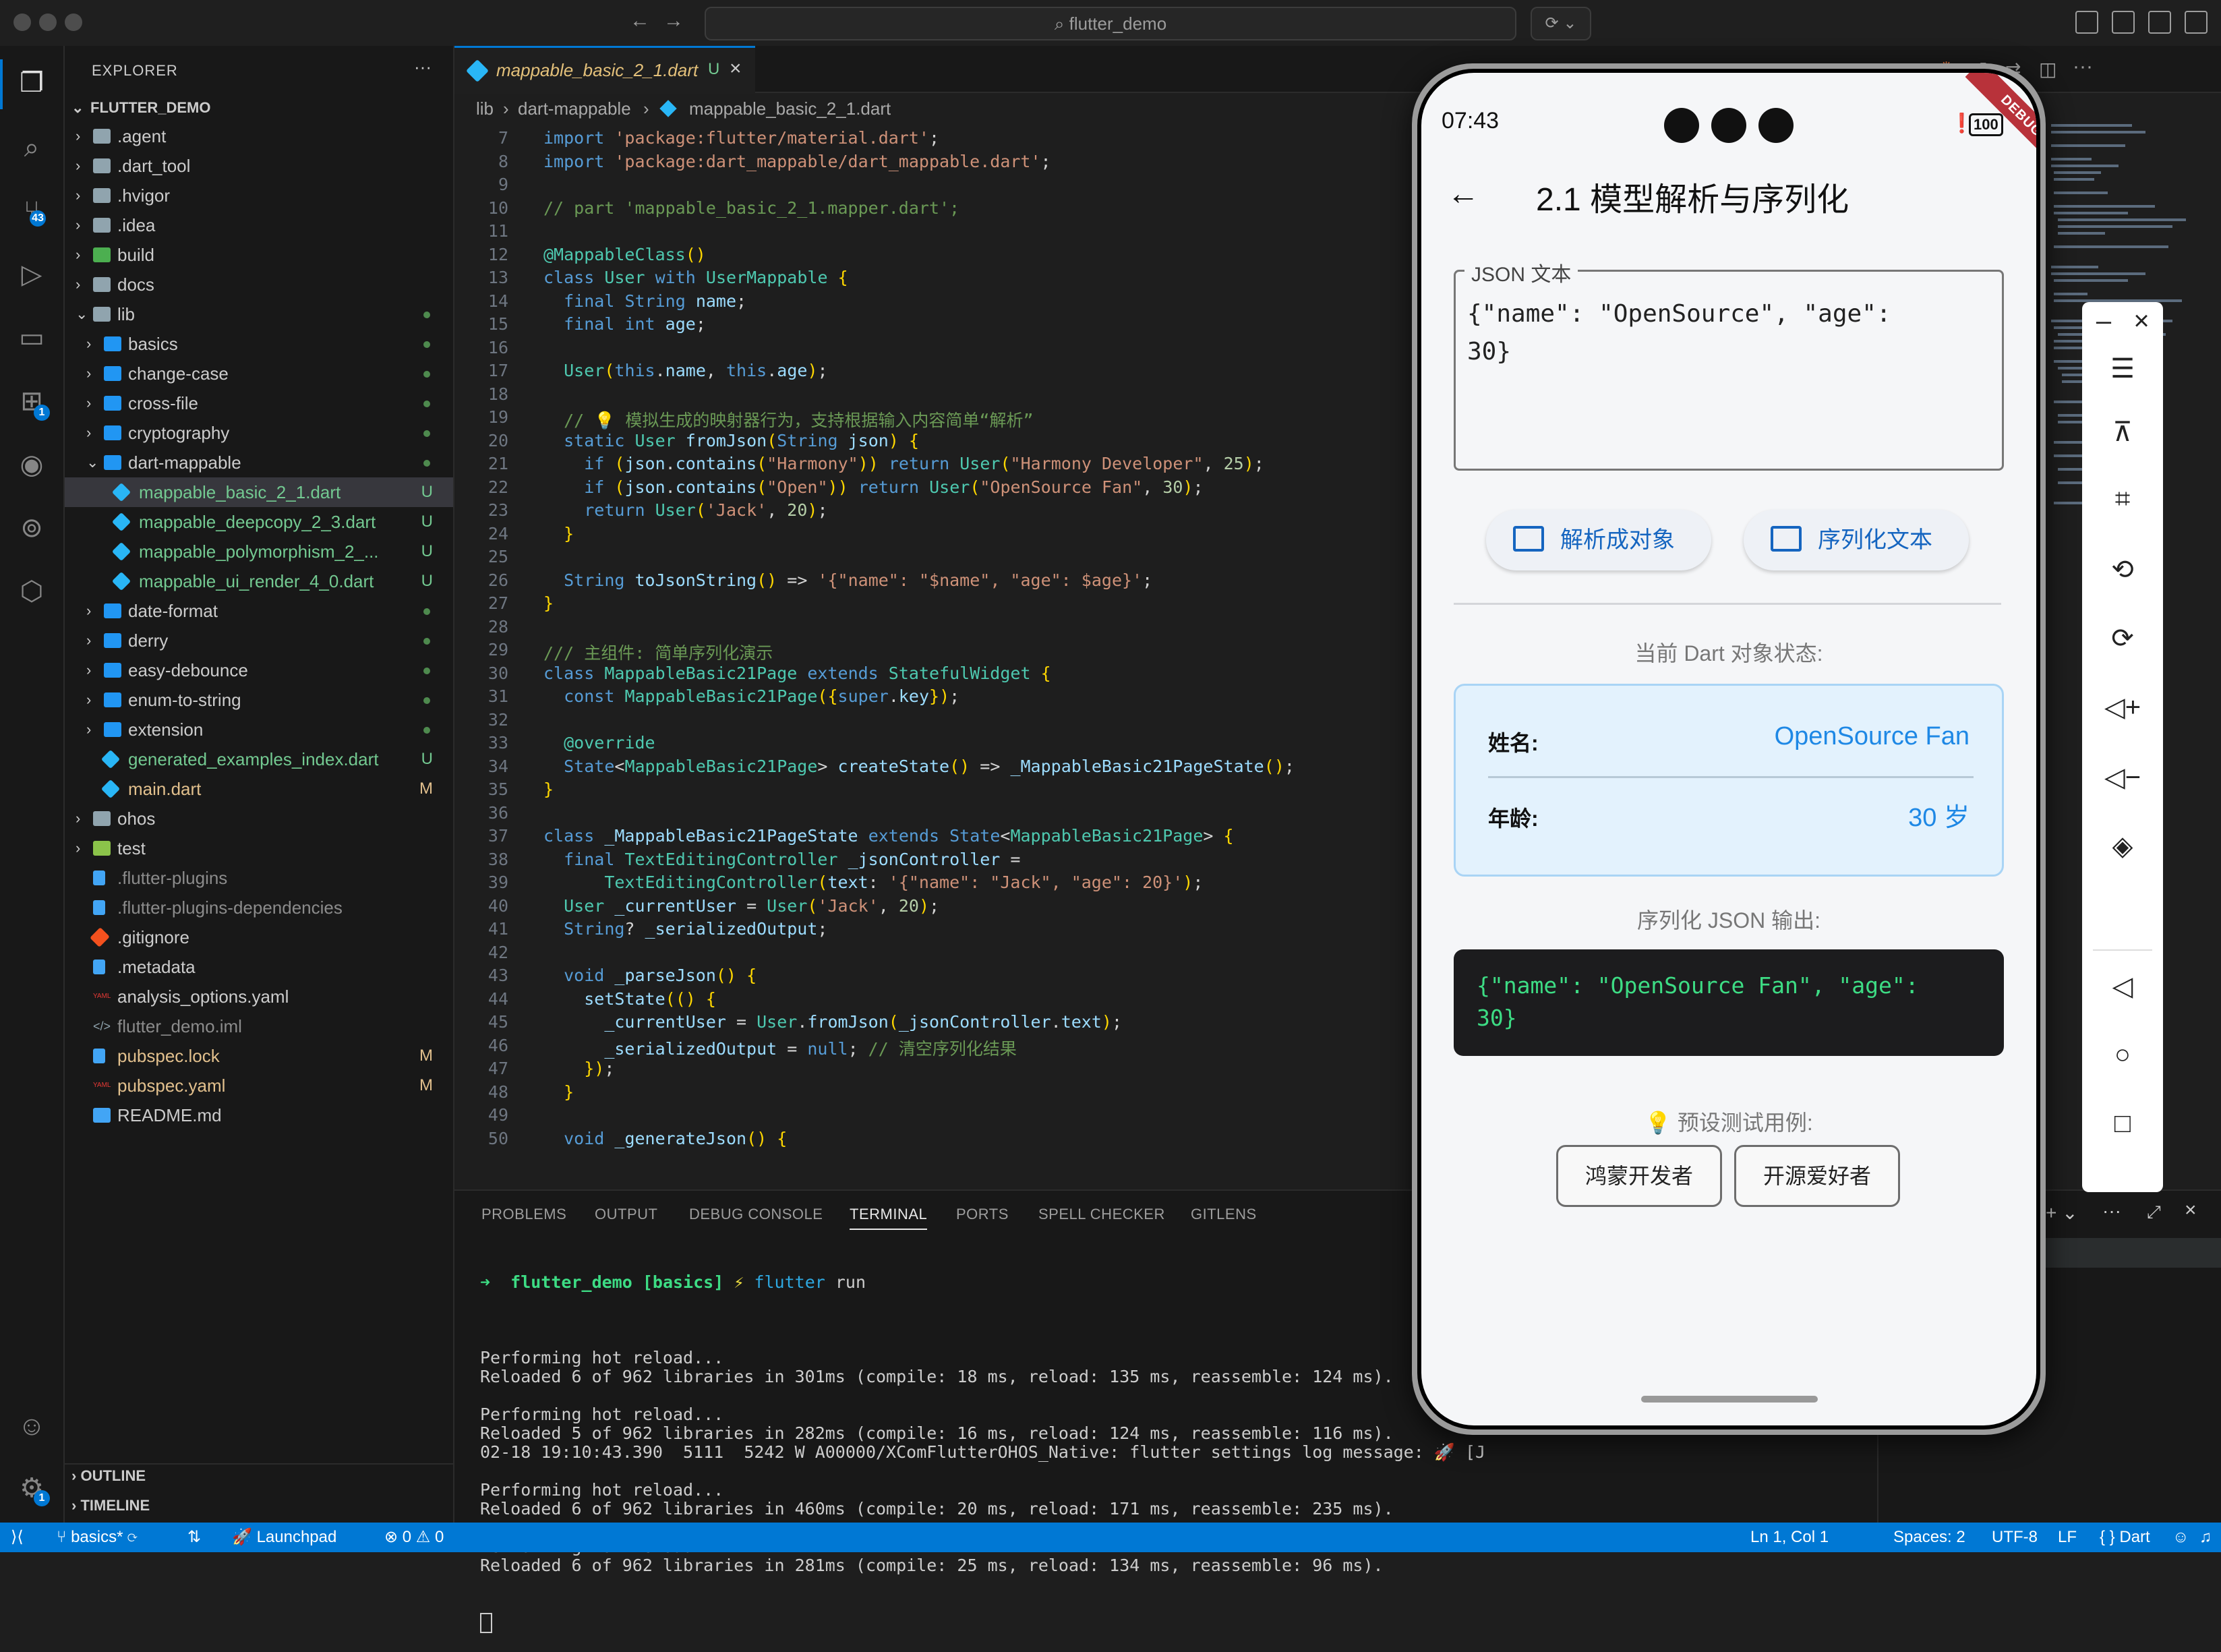 This screenshot has height=1652, width=2221. Describe the element at coordinates (1598, 540) in the screenshot. I see `parse-button: 解析成对象` at that location.